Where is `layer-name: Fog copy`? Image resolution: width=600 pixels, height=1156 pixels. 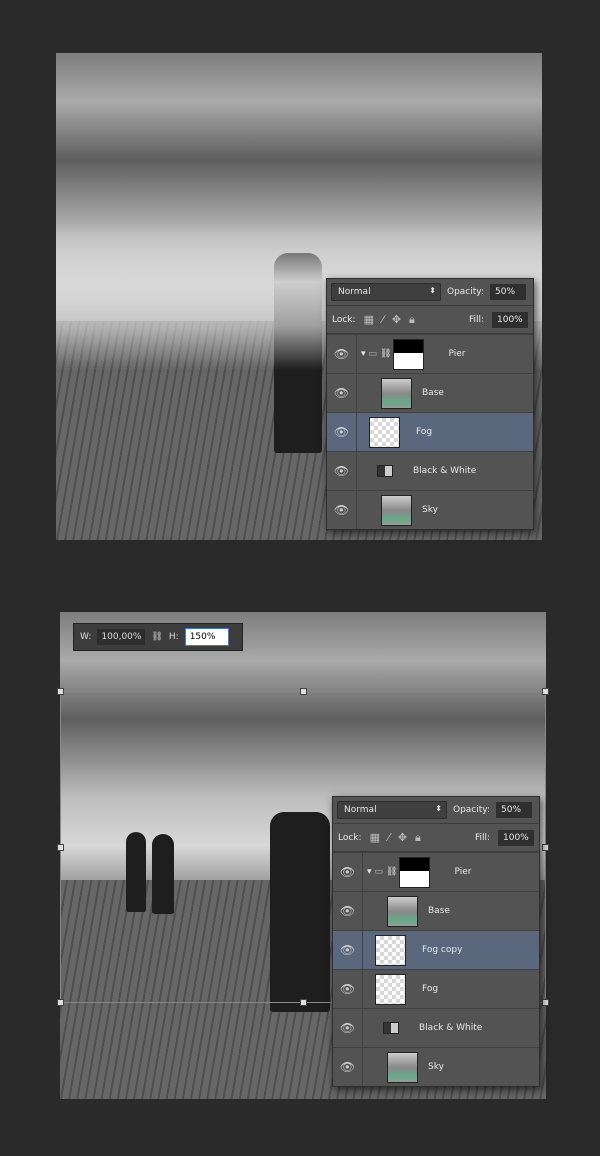
layer-name: Fog copy is located at coordinates (442, 950).